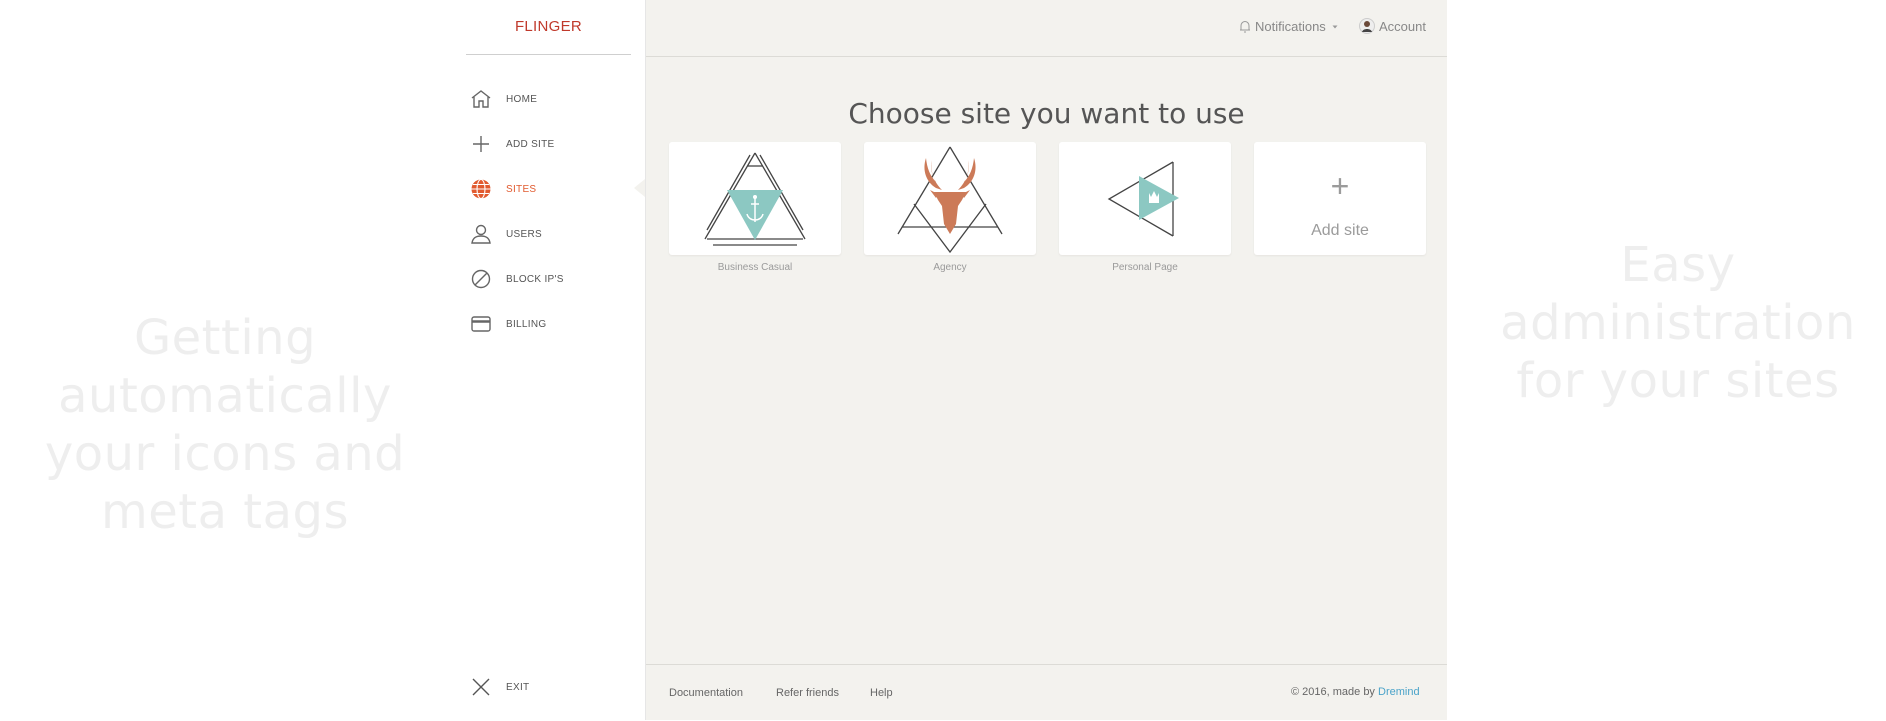 The height and width of the screenshot is (721, 1886). What do you see at coordinates (521, 189) in the screenshot?
I see `sidebar-item-label: SITES` at bounding box center [521, 189].